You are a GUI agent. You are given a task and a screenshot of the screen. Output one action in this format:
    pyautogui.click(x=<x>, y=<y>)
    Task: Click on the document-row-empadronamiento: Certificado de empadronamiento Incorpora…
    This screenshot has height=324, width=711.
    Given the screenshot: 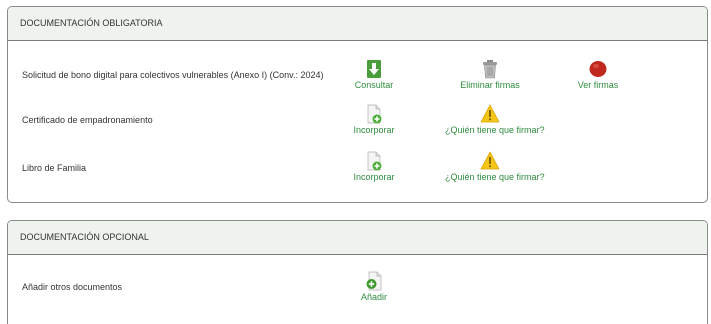 What is the action you would take?
    pyautogui.click(x=357, y=122)
    